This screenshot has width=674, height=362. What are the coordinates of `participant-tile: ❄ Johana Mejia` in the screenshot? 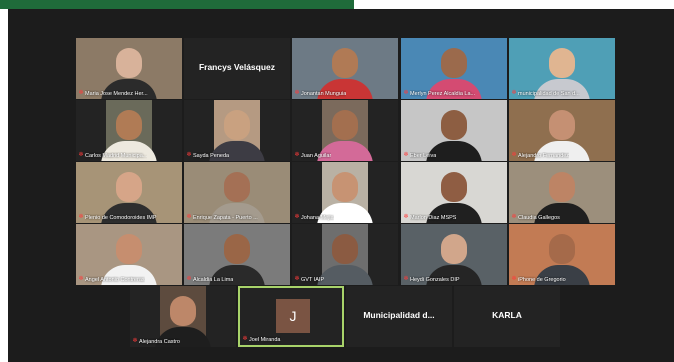 It's located at (345, 192).